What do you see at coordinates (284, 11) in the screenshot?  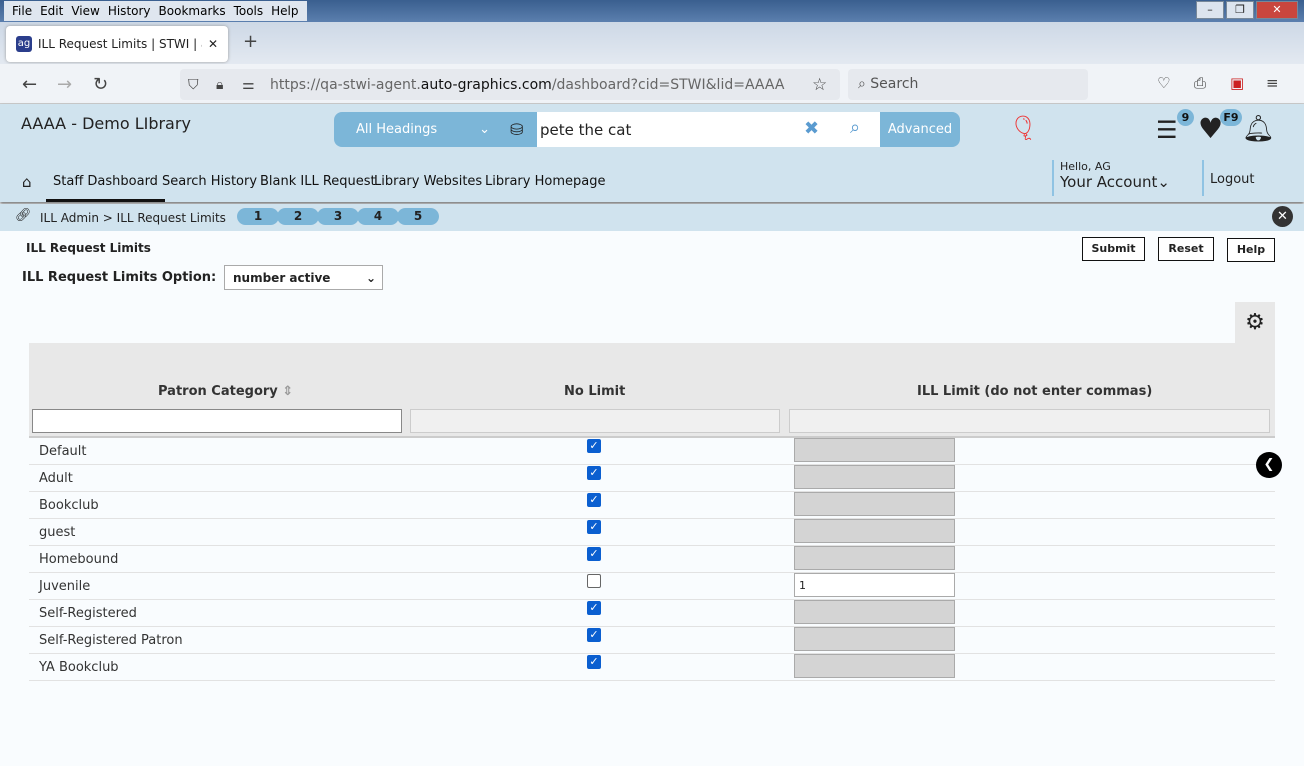 I see `menu-help: Help` at bounding box center [284, 11].